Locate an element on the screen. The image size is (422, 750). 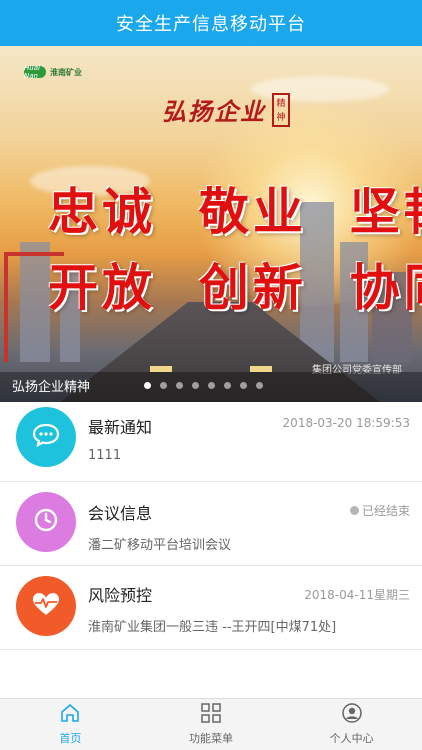
item-status: 已经结束 is located at coordinates (379, 510).